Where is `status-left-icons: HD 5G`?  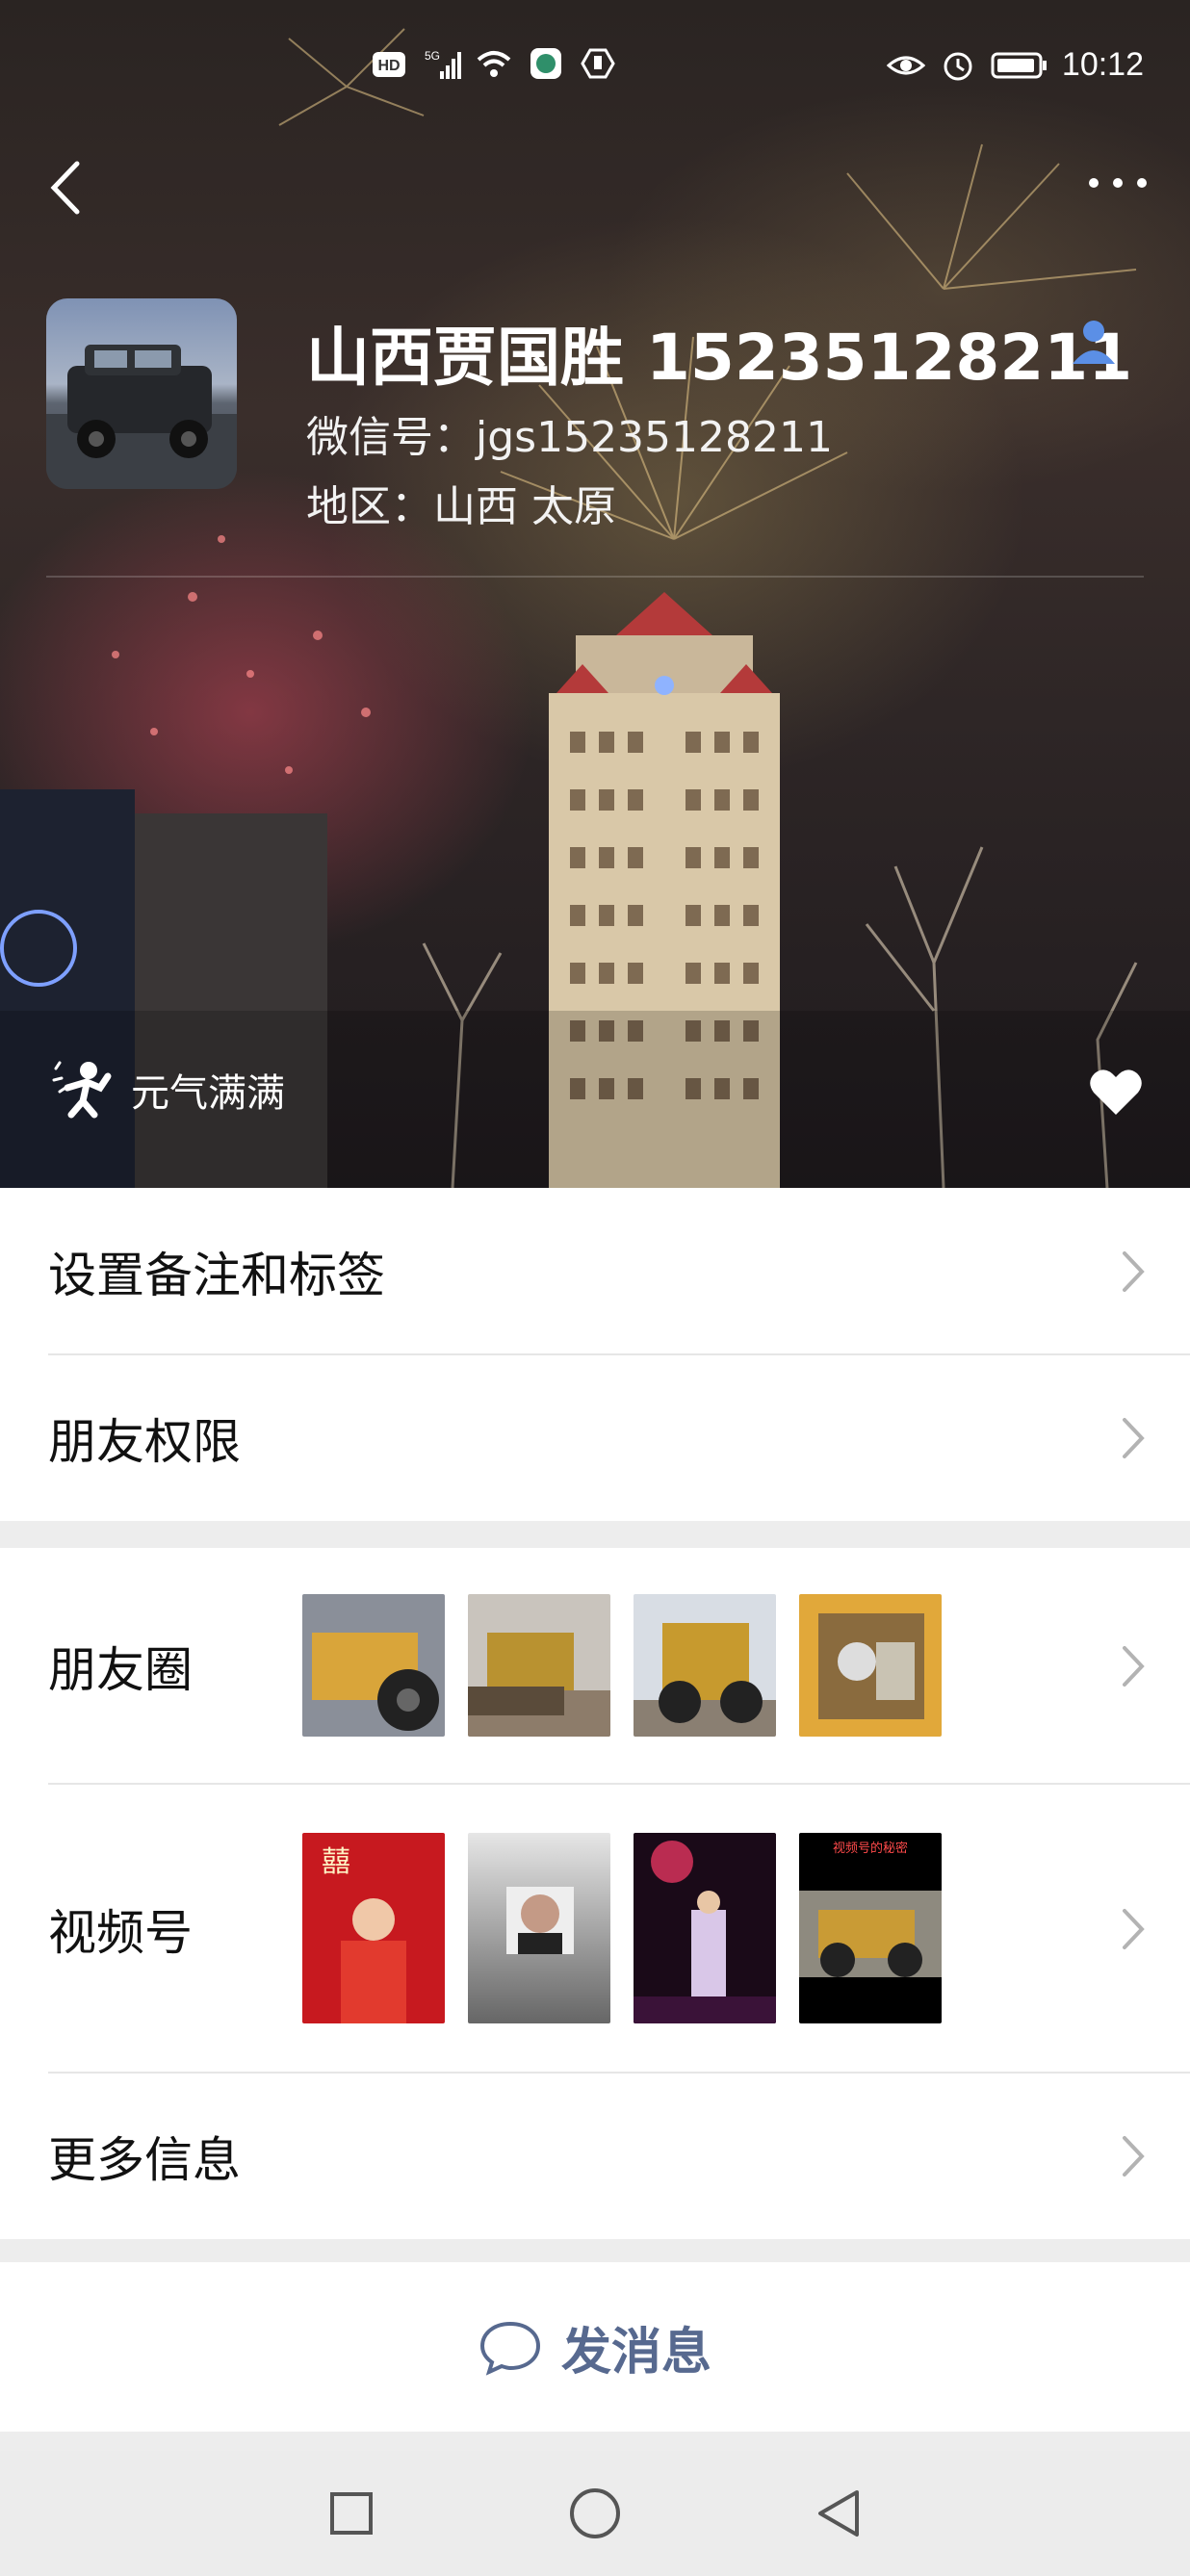
status-left-icons: HD 5G is located at coordinates (494, 64).